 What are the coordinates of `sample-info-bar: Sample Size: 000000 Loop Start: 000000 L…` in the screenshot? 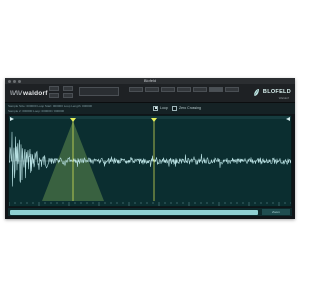 It's located at (150, 108).